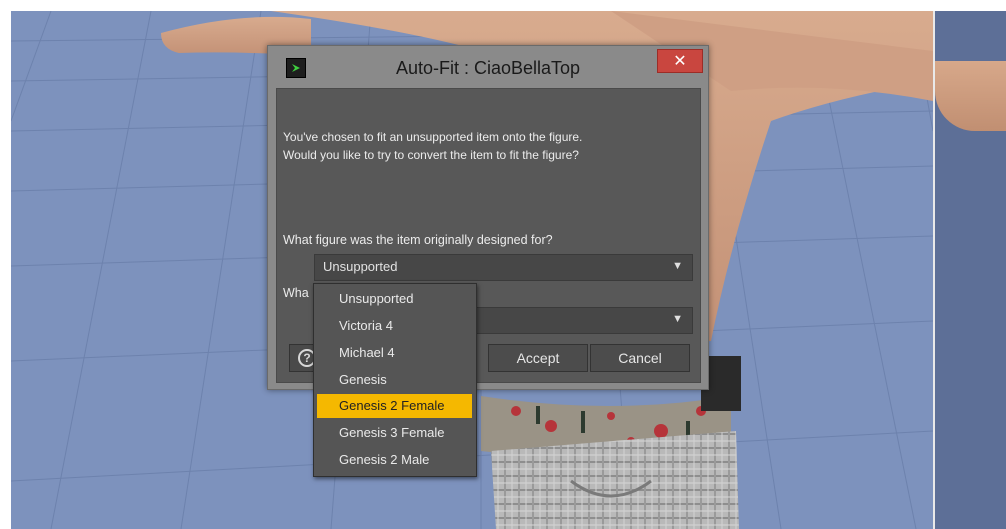 The width and height of the screenshot is (1006, 529). I want to click on close-button: ✕, so click(680, 61).